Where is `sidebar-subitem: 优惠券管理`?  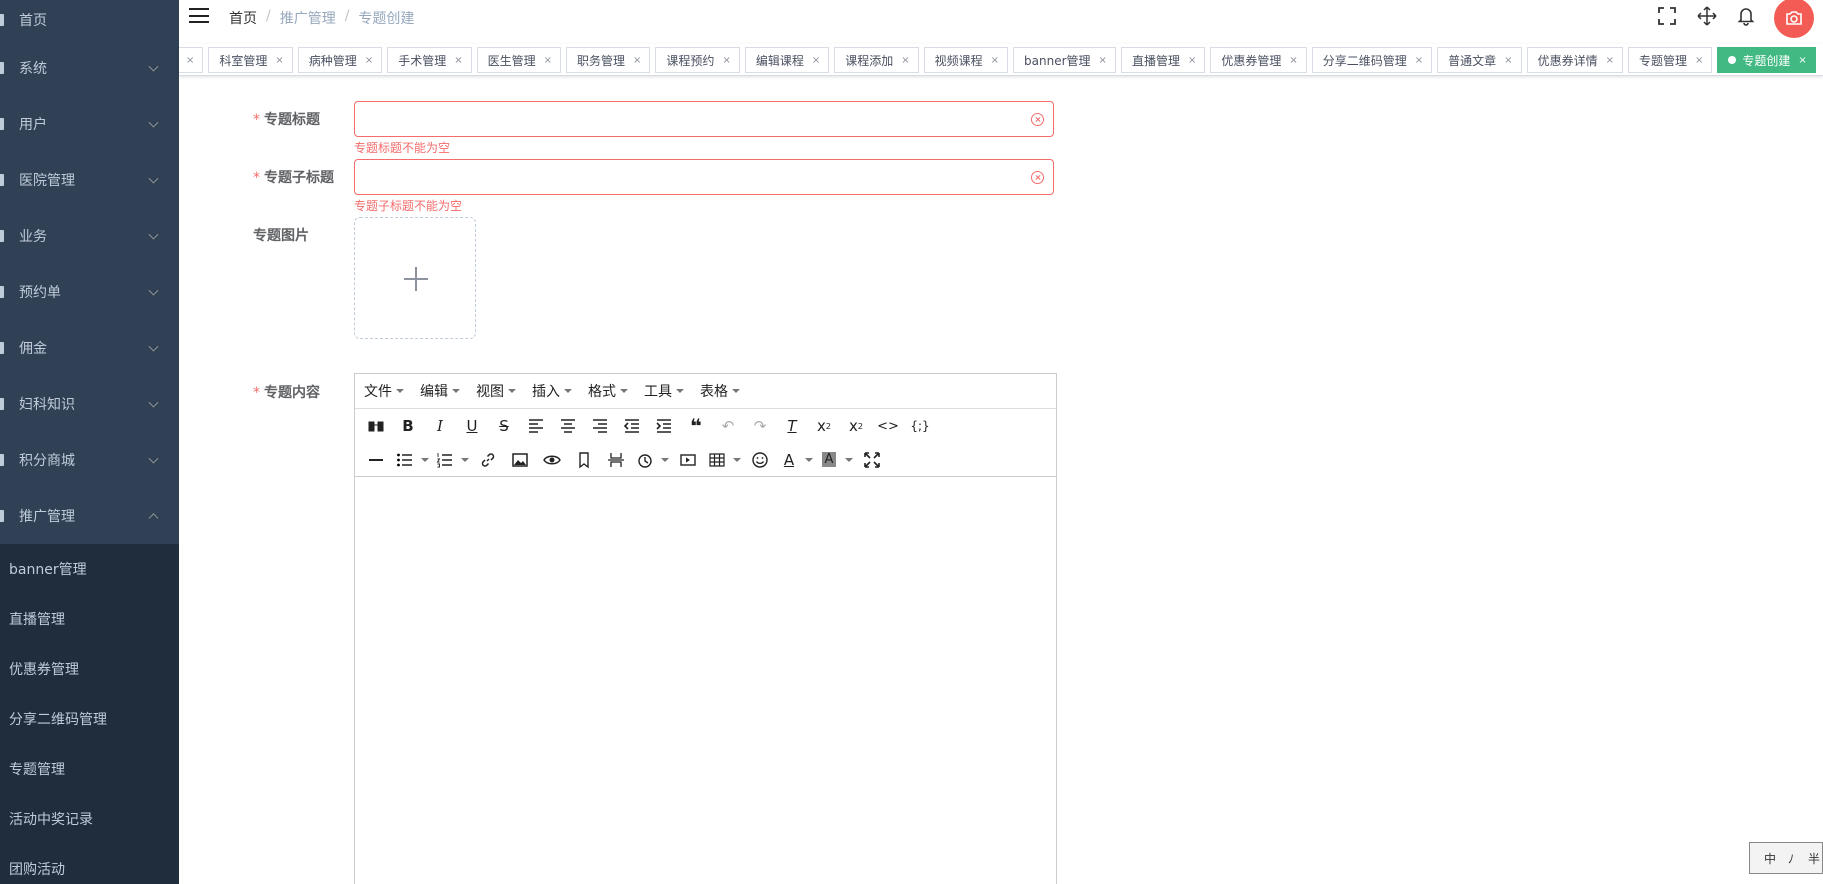
sidebar-subitem: 优惠券管理 is located at coordinates (89, 669).